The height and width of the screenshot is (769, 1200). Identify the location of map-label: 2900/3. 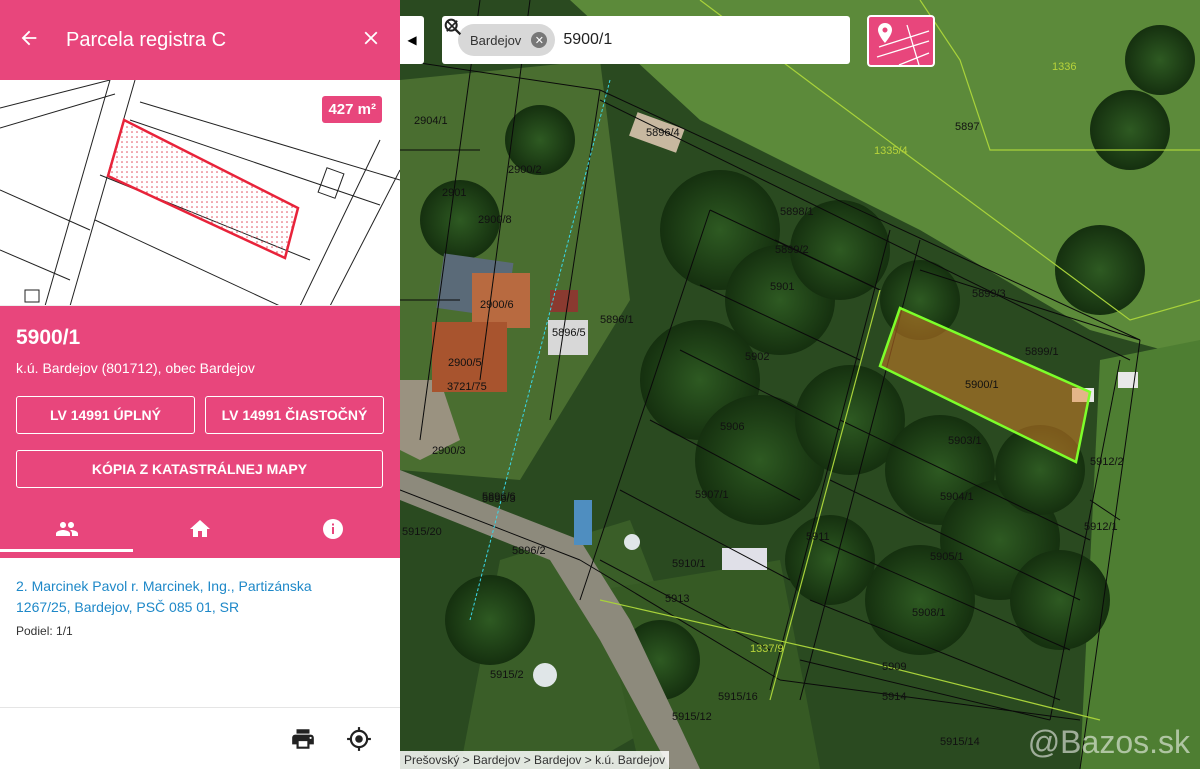
(449, 451).